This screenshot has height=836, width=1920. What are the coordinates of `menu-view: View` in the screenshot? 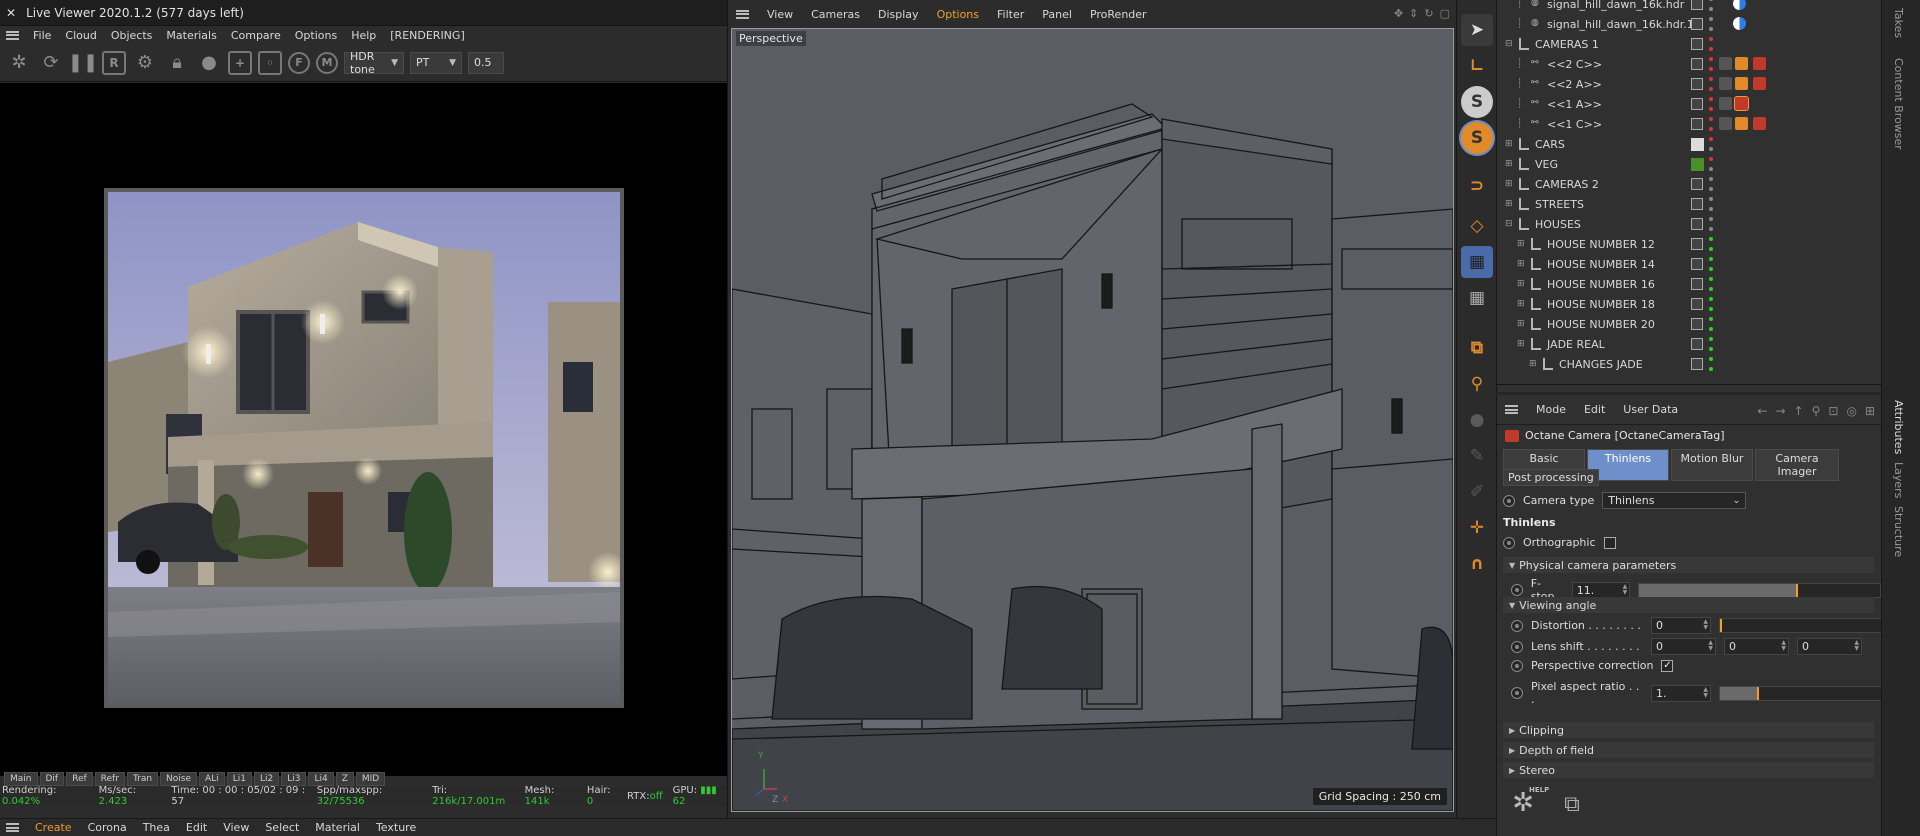 It's located at (236, 827).